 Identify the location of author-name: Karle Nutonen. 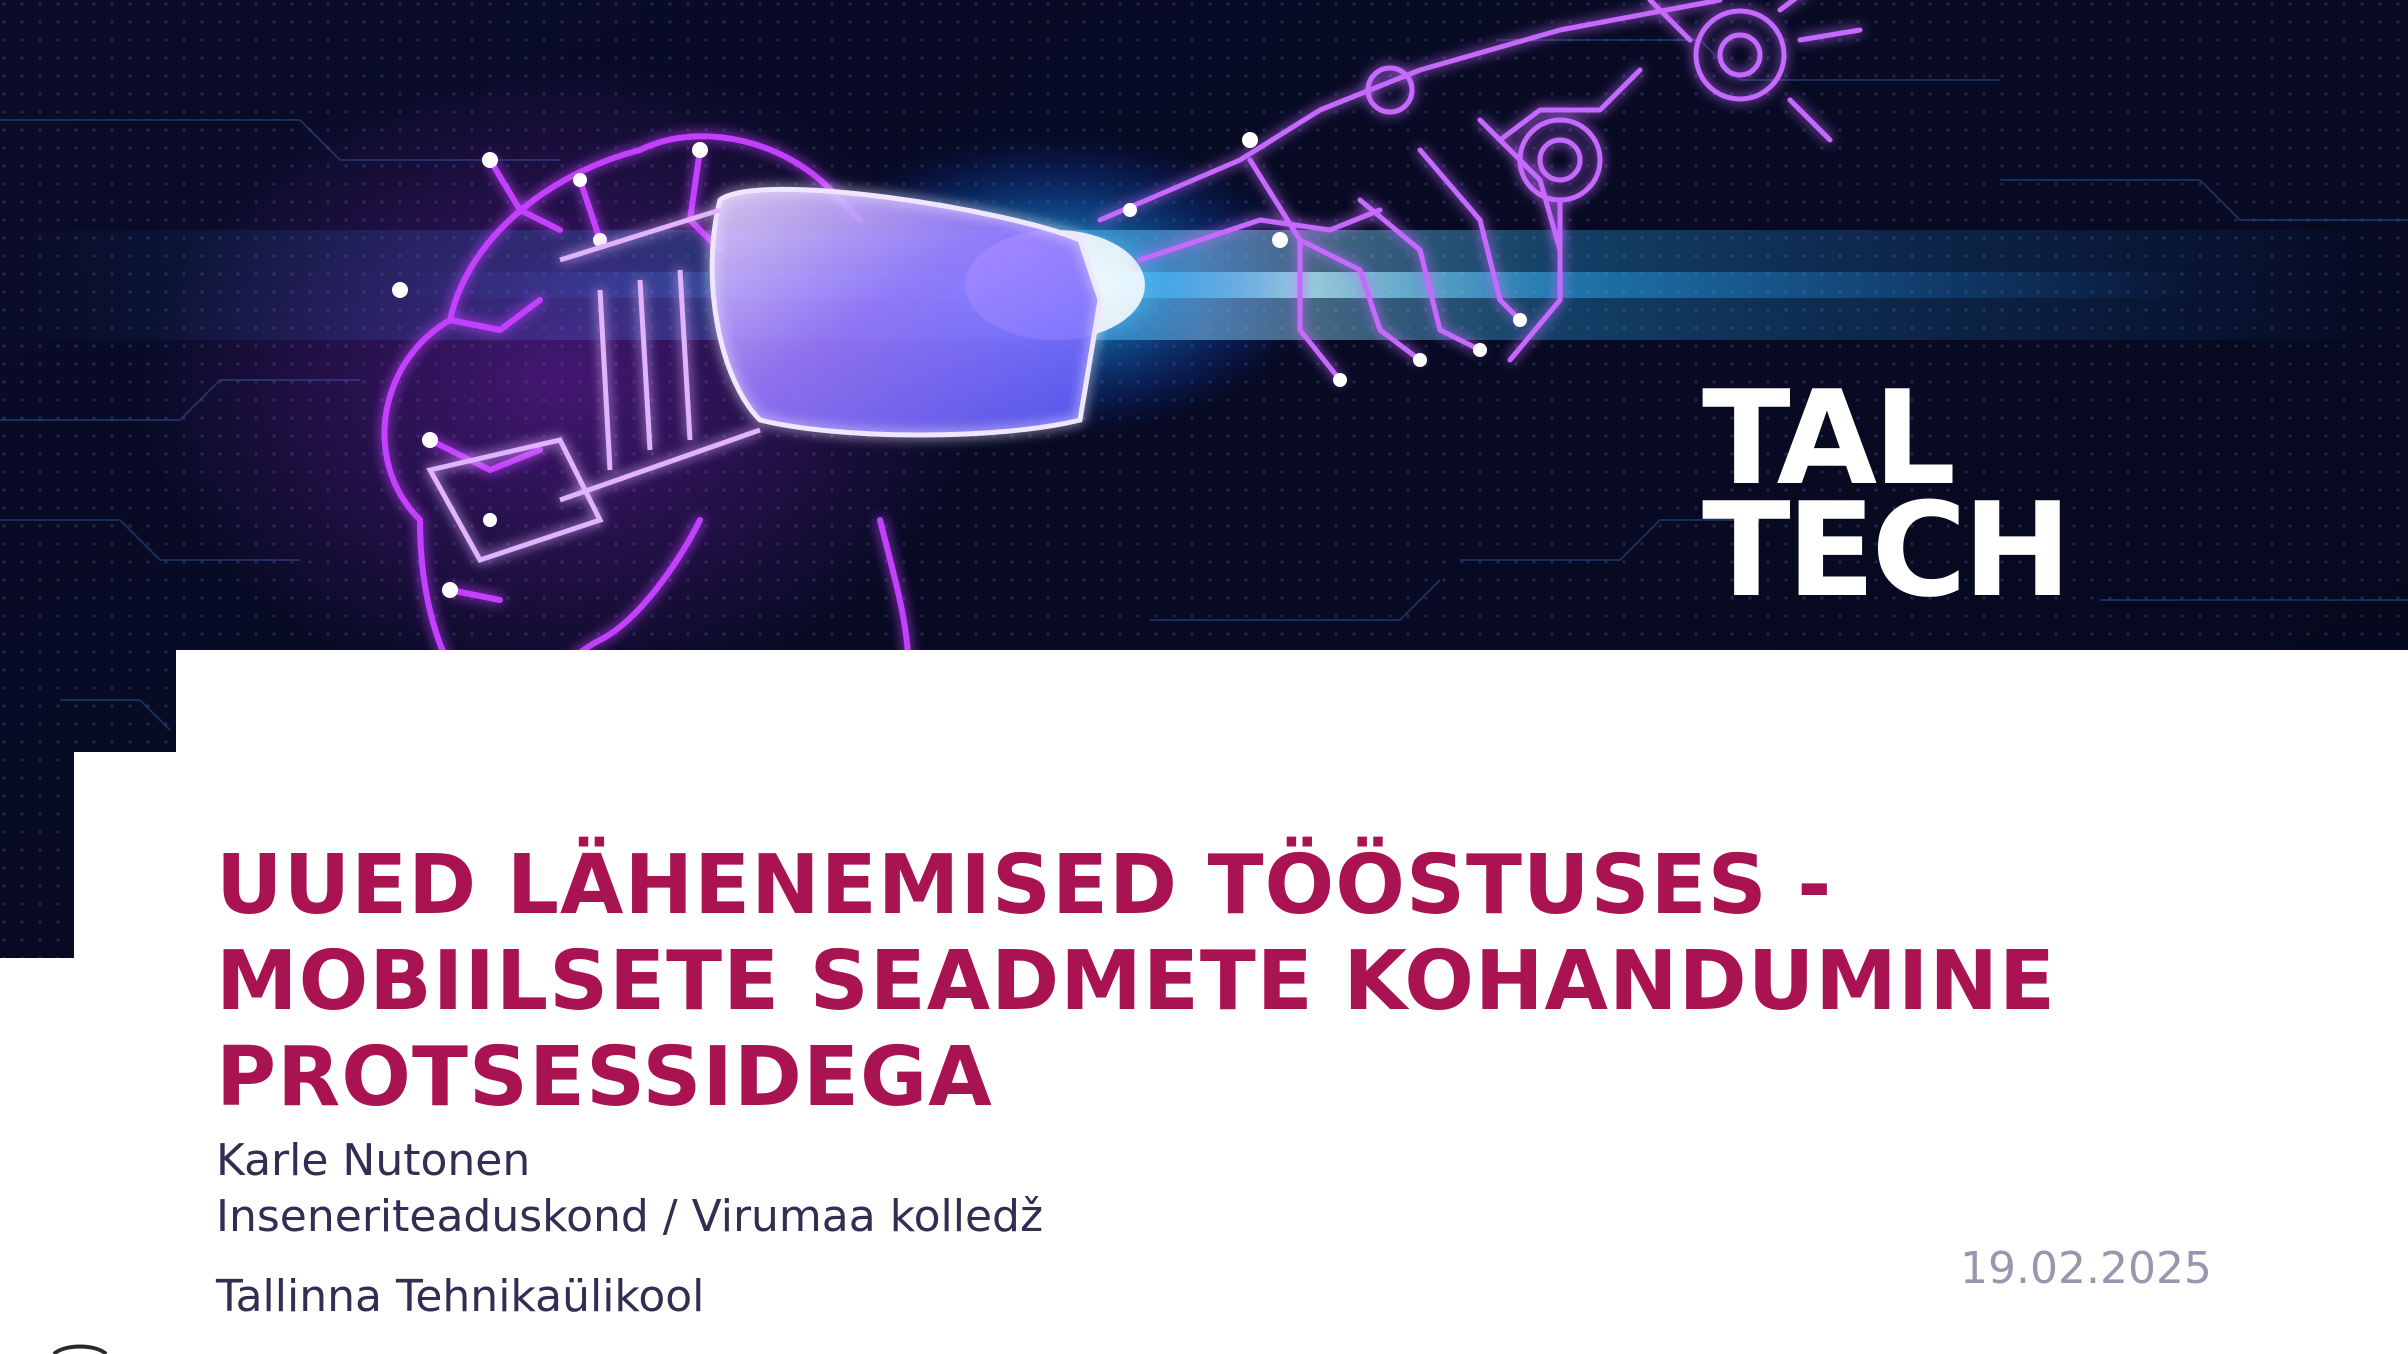
(373, 1160).